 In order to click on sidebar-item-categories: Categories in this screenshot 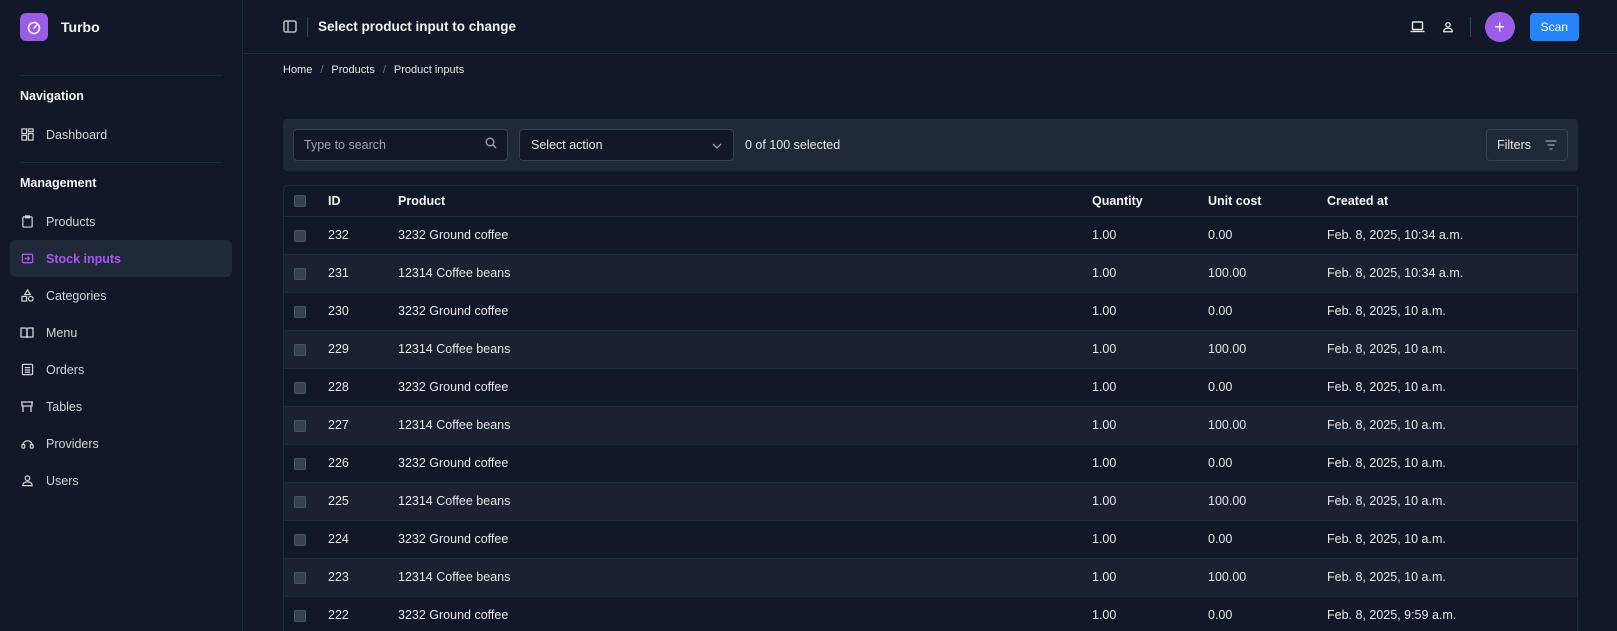, I will do `click(121, 295)`.